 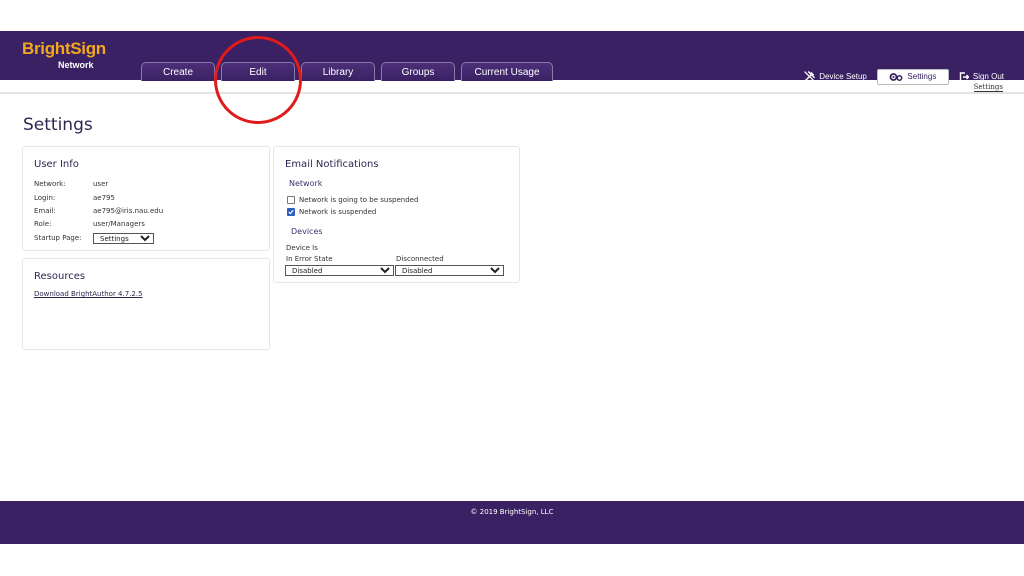 I want to click on disconnected-select: Disabled, so click(x=449, y=270).